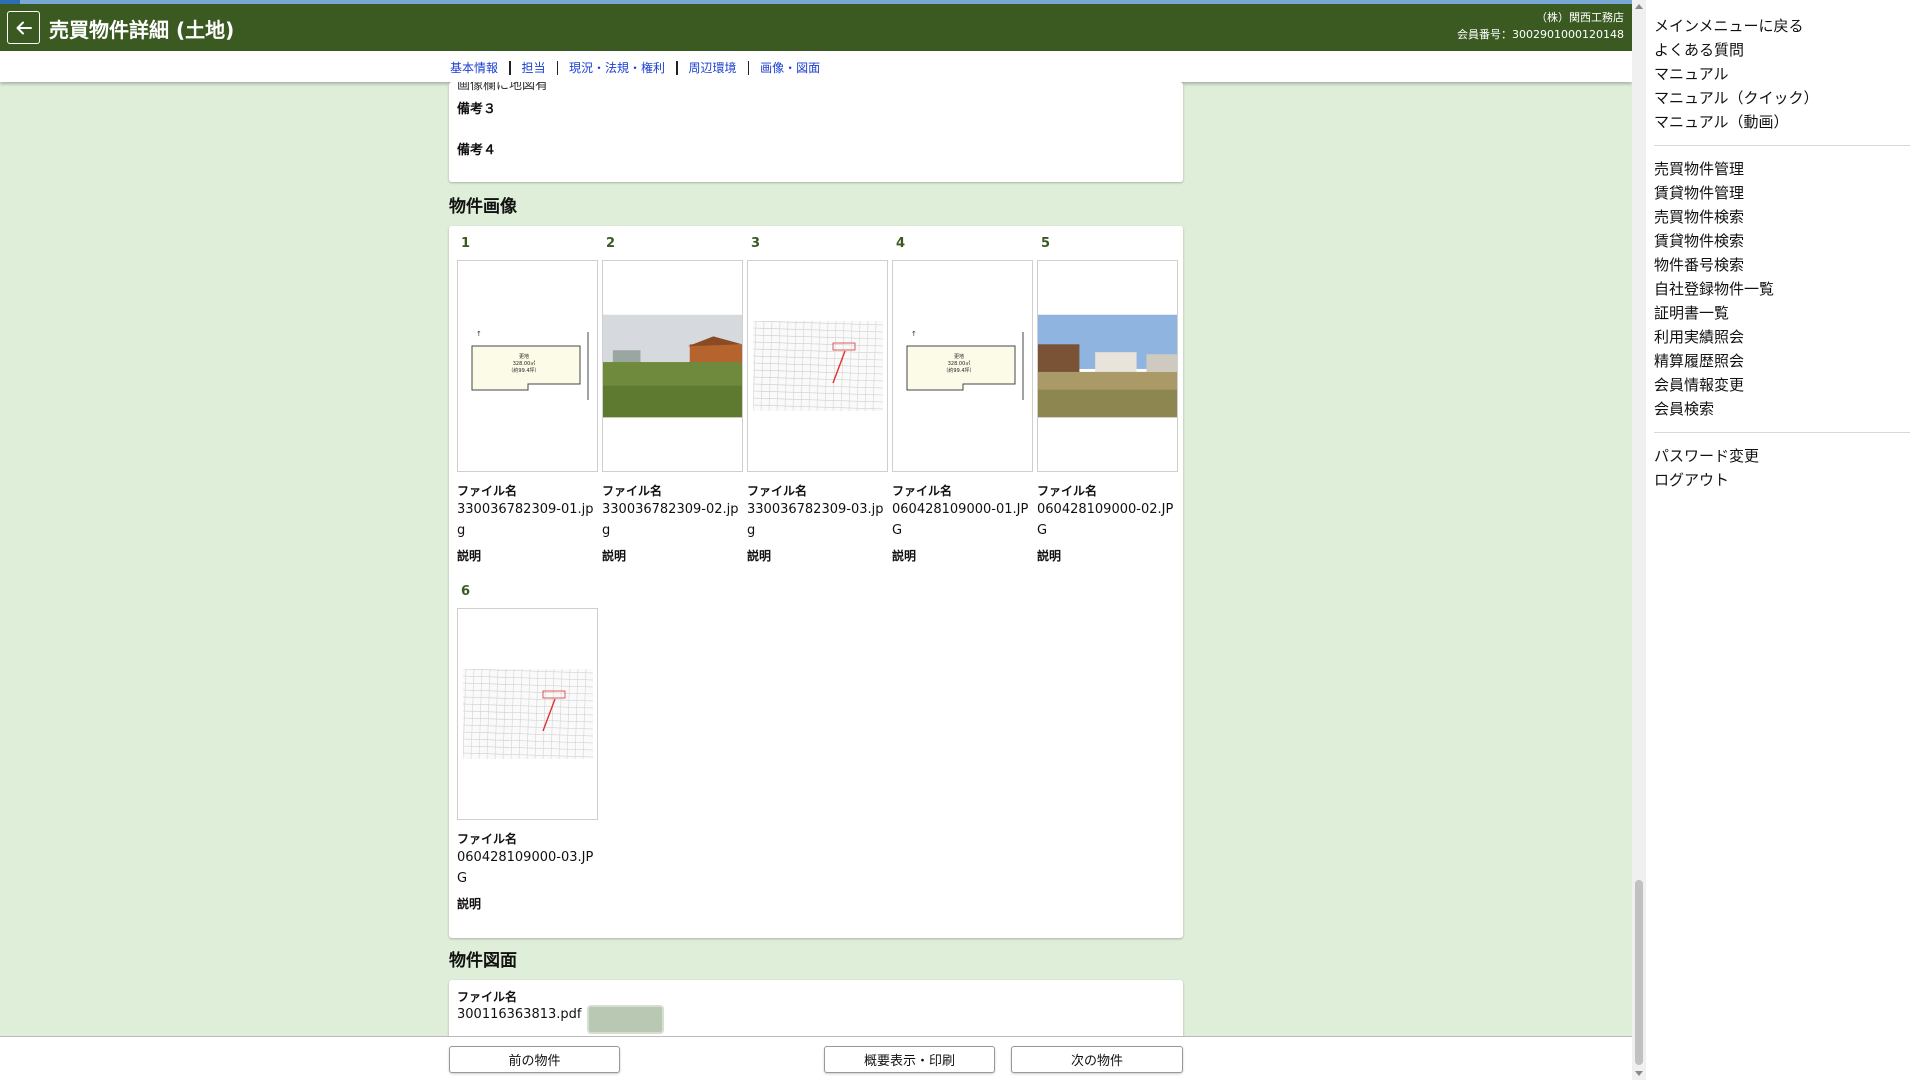  Describe the element at coordinates (816, 1008) in the screenshot. I see `drawing-card: ファイル名 300116363813.pdf` at that location.